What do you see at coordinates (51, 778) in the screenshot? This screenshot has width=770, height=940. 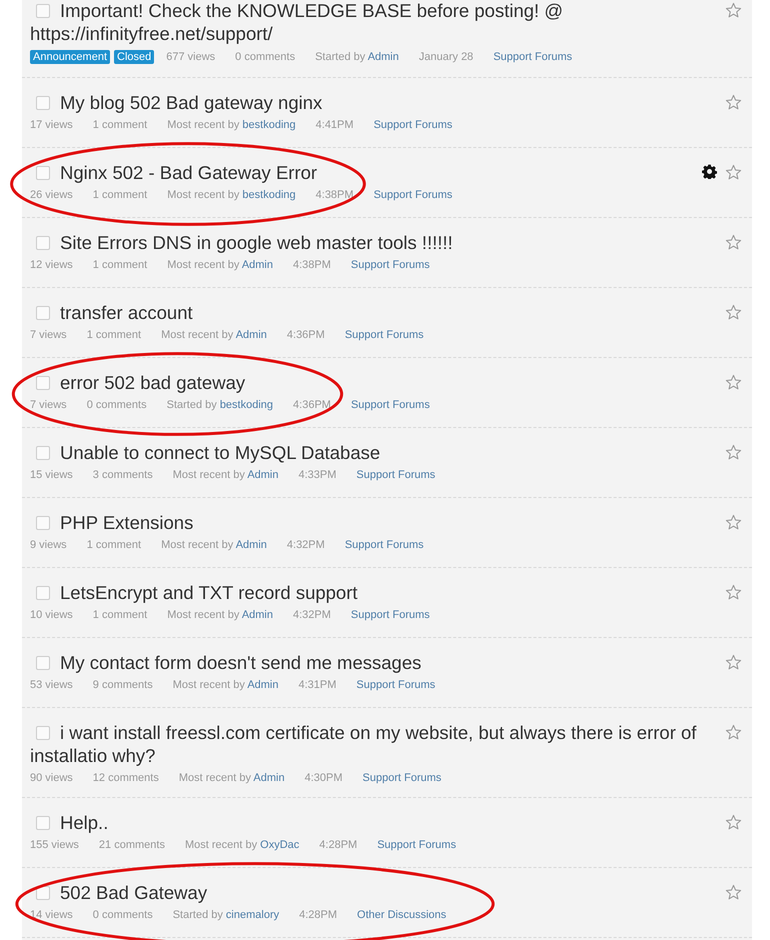 I see `views-count: 90 views` at bounding box center [51, 778].